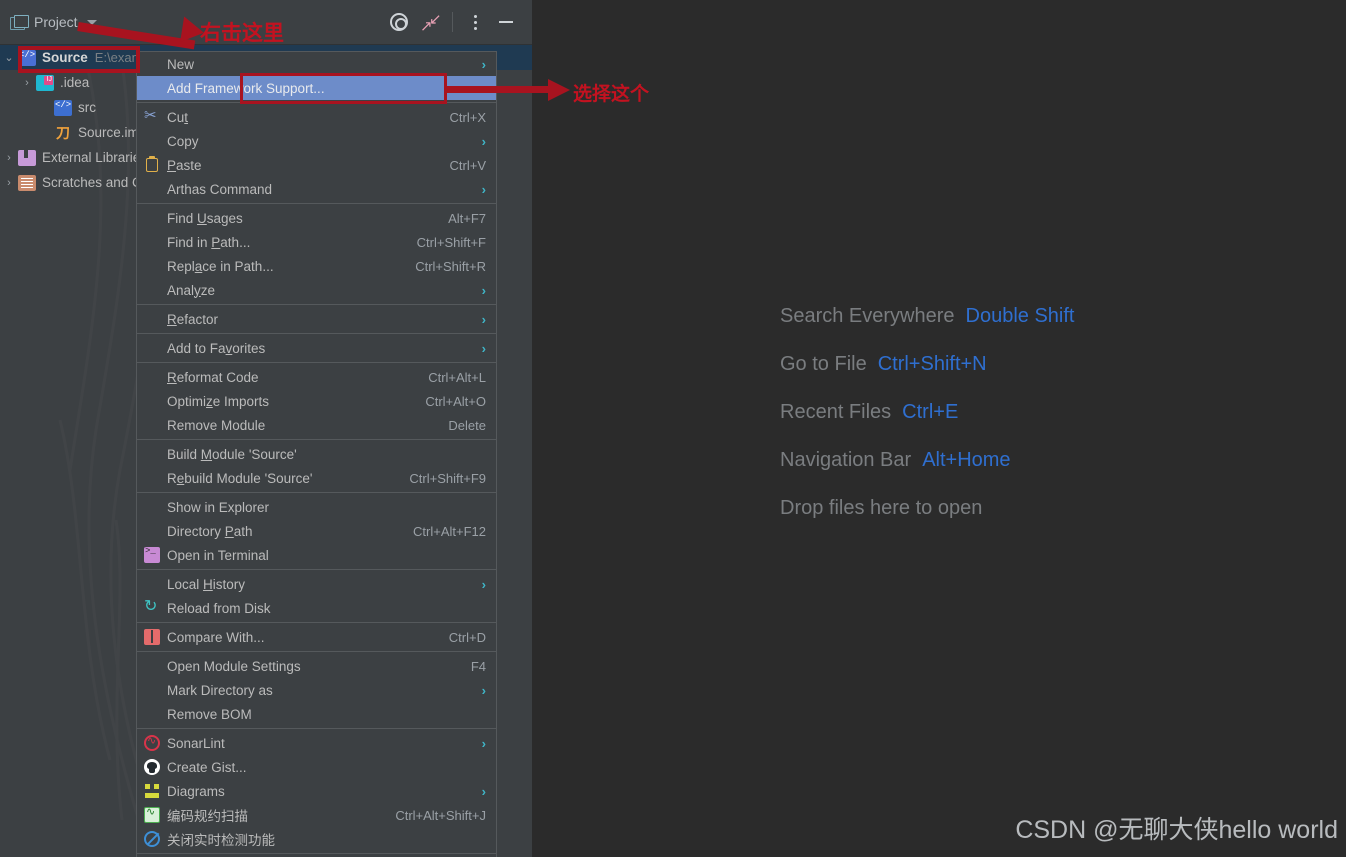 The height and width of the screenshot is (857, 1346). I want to click on cut-icon, so click(152, 115).